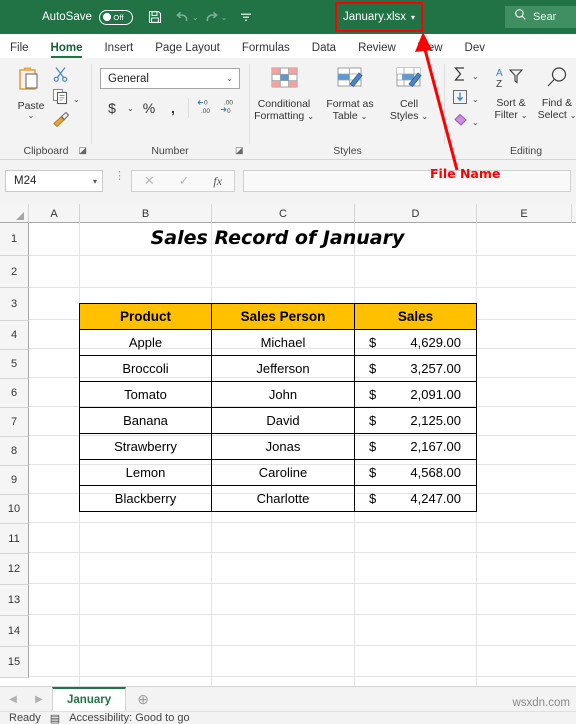 This screenshot has height=724, width=576. I want to click on tab-review: Review, so click(377, 50).